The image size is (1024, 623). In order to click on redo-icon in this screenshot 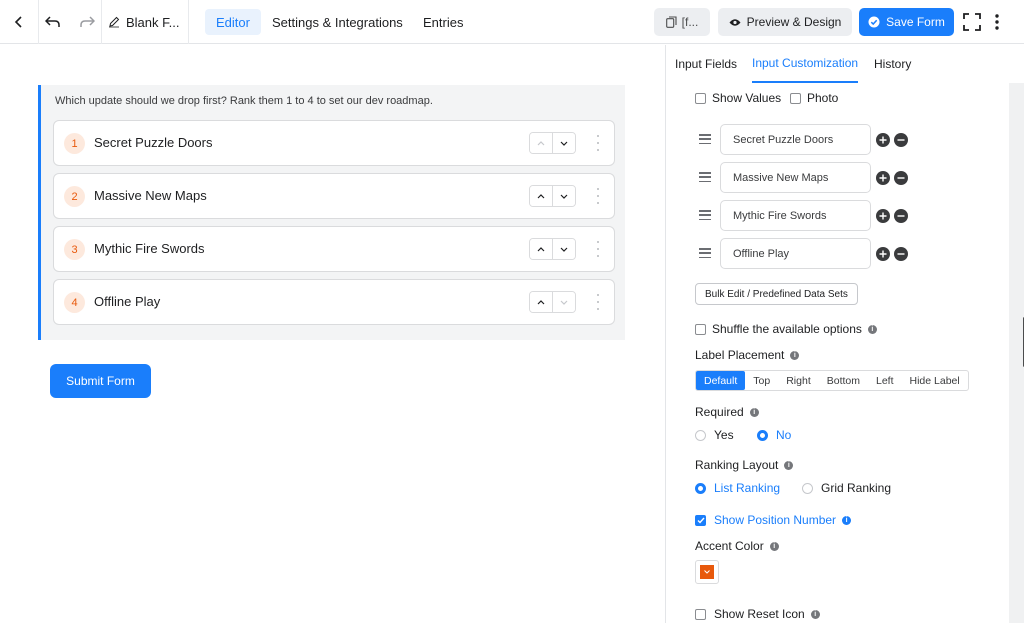, I will do `click(87, 21)`.